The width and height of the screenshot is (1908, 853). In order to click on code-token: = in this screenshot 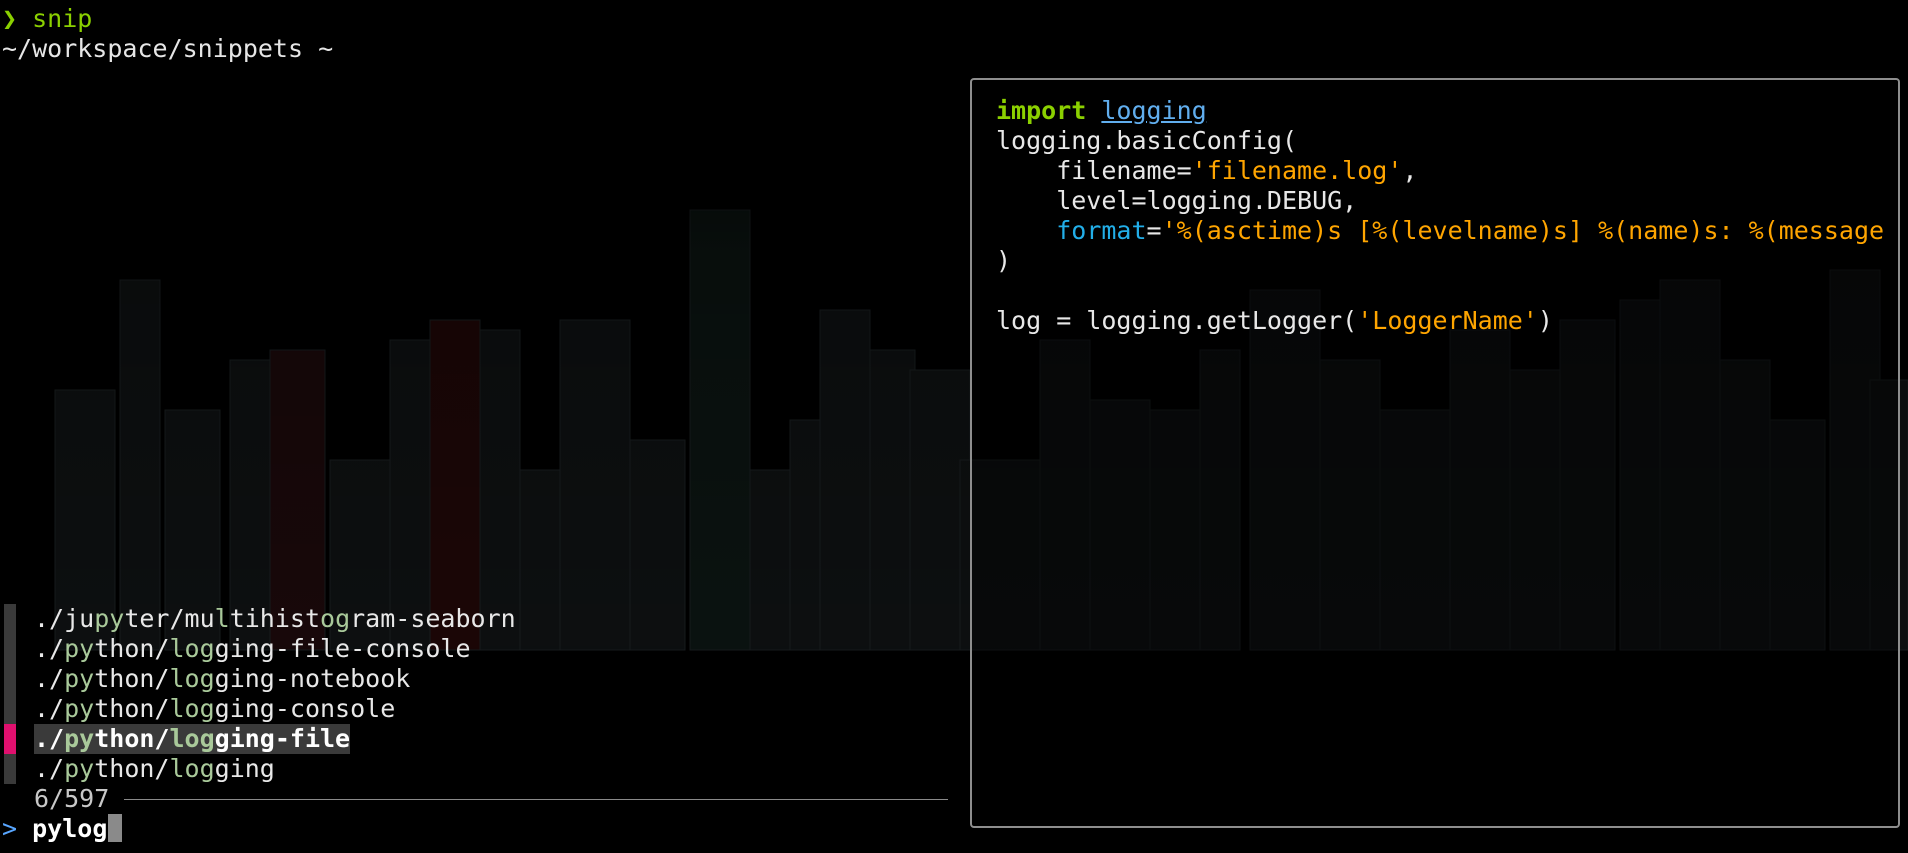, I will do `click(1154, 230)`.